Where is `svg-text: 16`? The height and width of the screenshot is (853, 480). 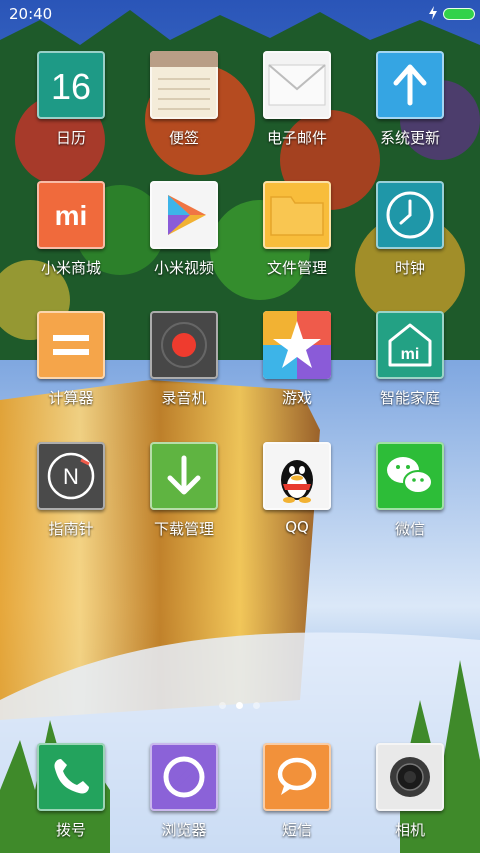
svg-text: 16 is located at coordinates (71, 86).